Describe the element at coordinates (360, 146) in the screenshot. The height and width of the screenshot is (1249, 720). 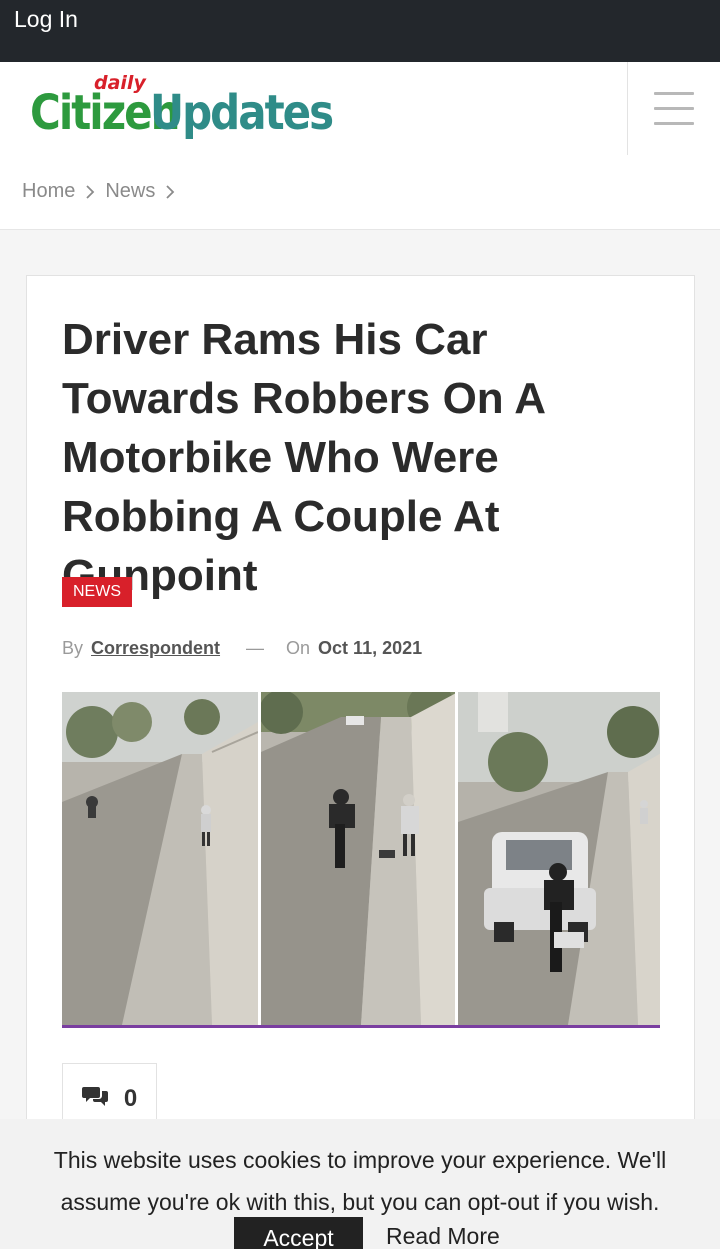
I see `site-header: daily Citizen Updates Home News` at that location.